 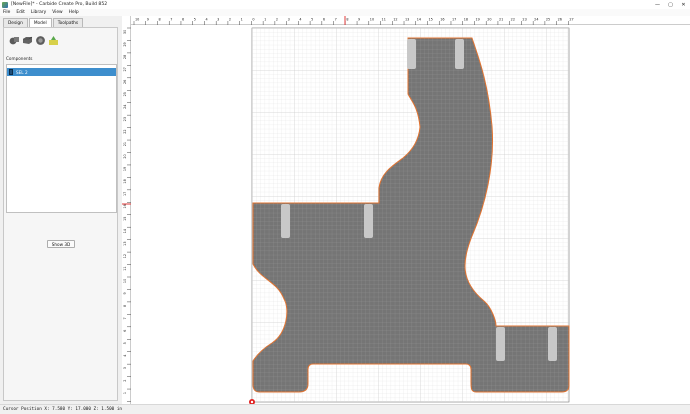 What do you see at coordinates (57, 12) in the screenshot?
I see `menu-view: View` at bounding box center [57, 12].